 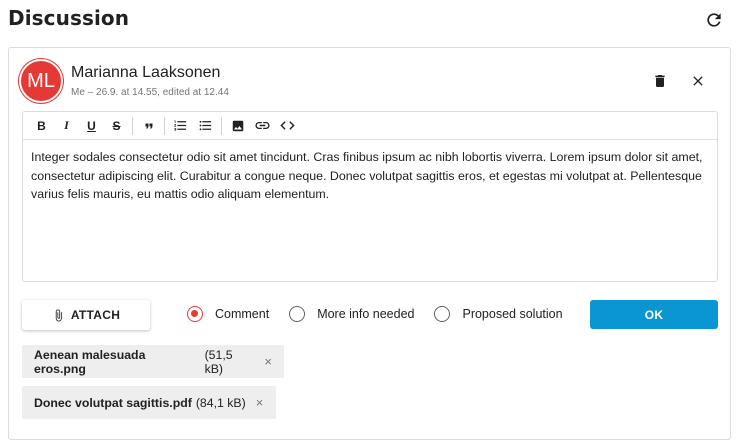 What do you see at coordinates (660, 81) in the screenshot?
I see `trash-icon` at bounding box center [660, 81].